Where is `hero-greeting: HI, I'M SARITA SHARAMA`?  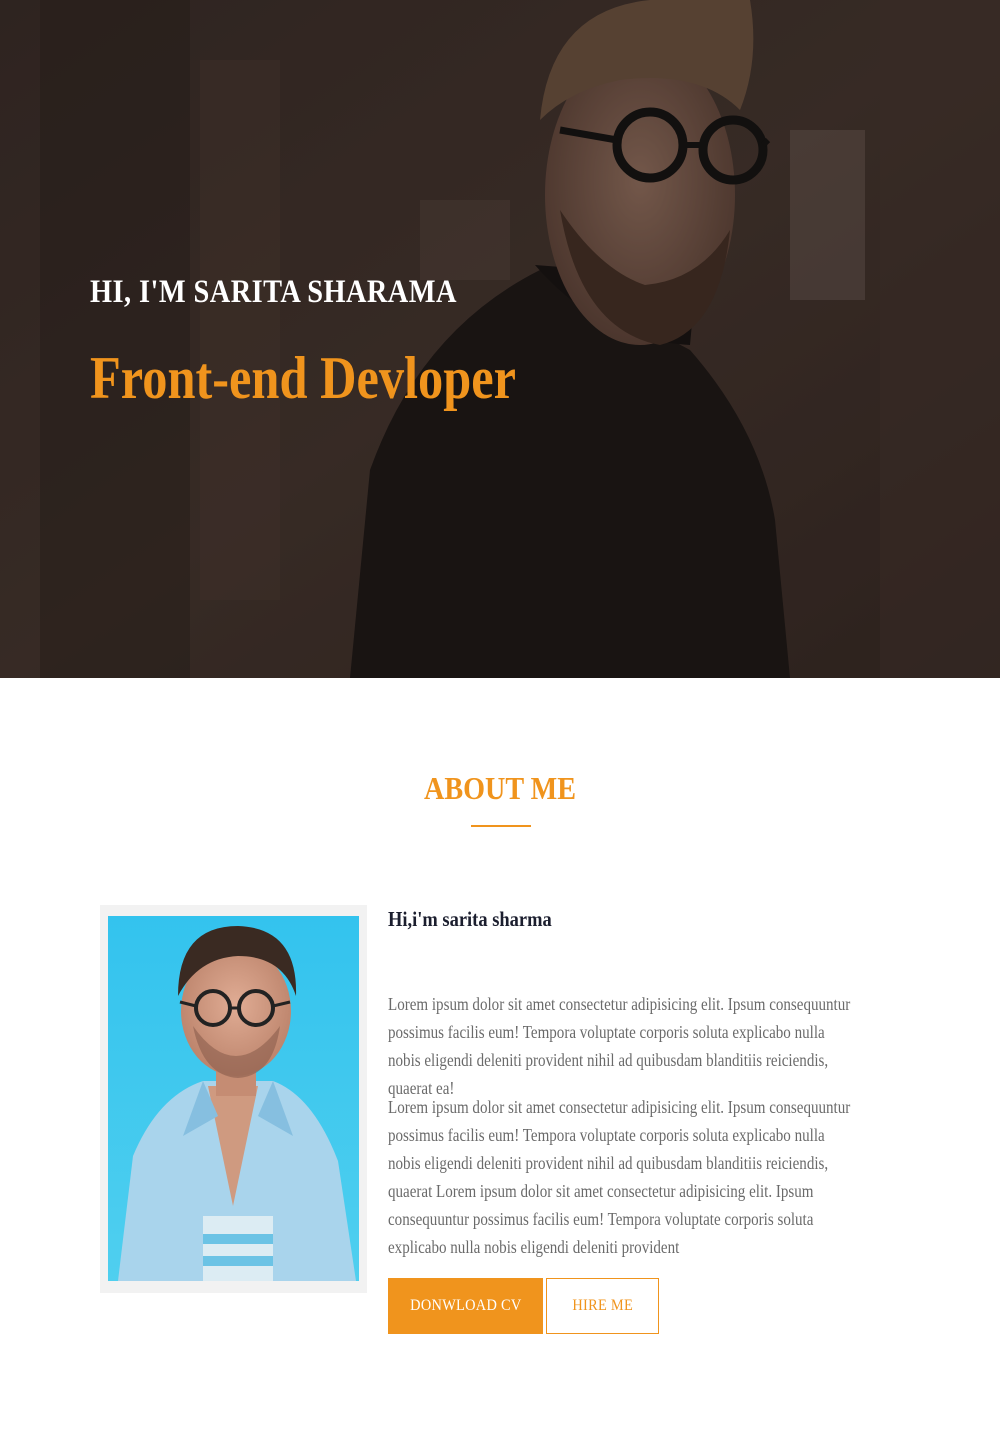 hero-greeting: HI, I'M SARITA SHARAMA is located at coordinates (273, 292).